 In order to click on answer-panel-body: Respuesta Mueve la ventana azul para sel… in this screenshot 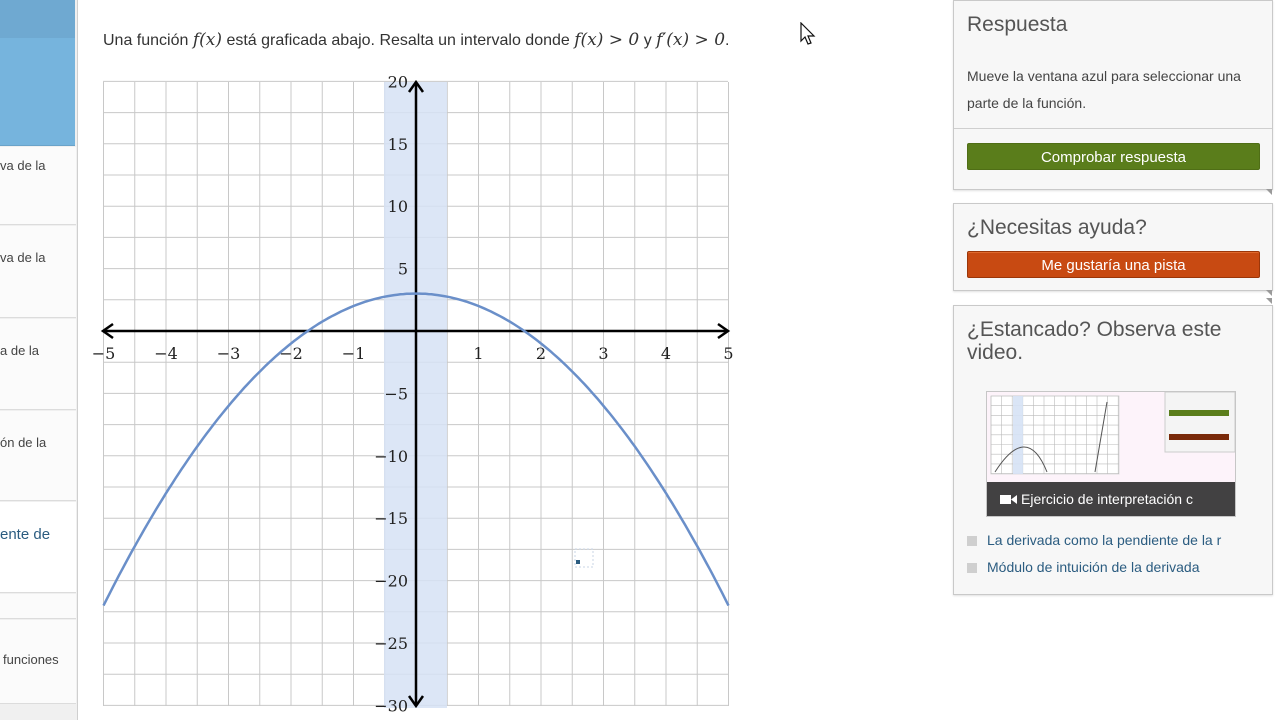, I will do `click(1113, 65)`.